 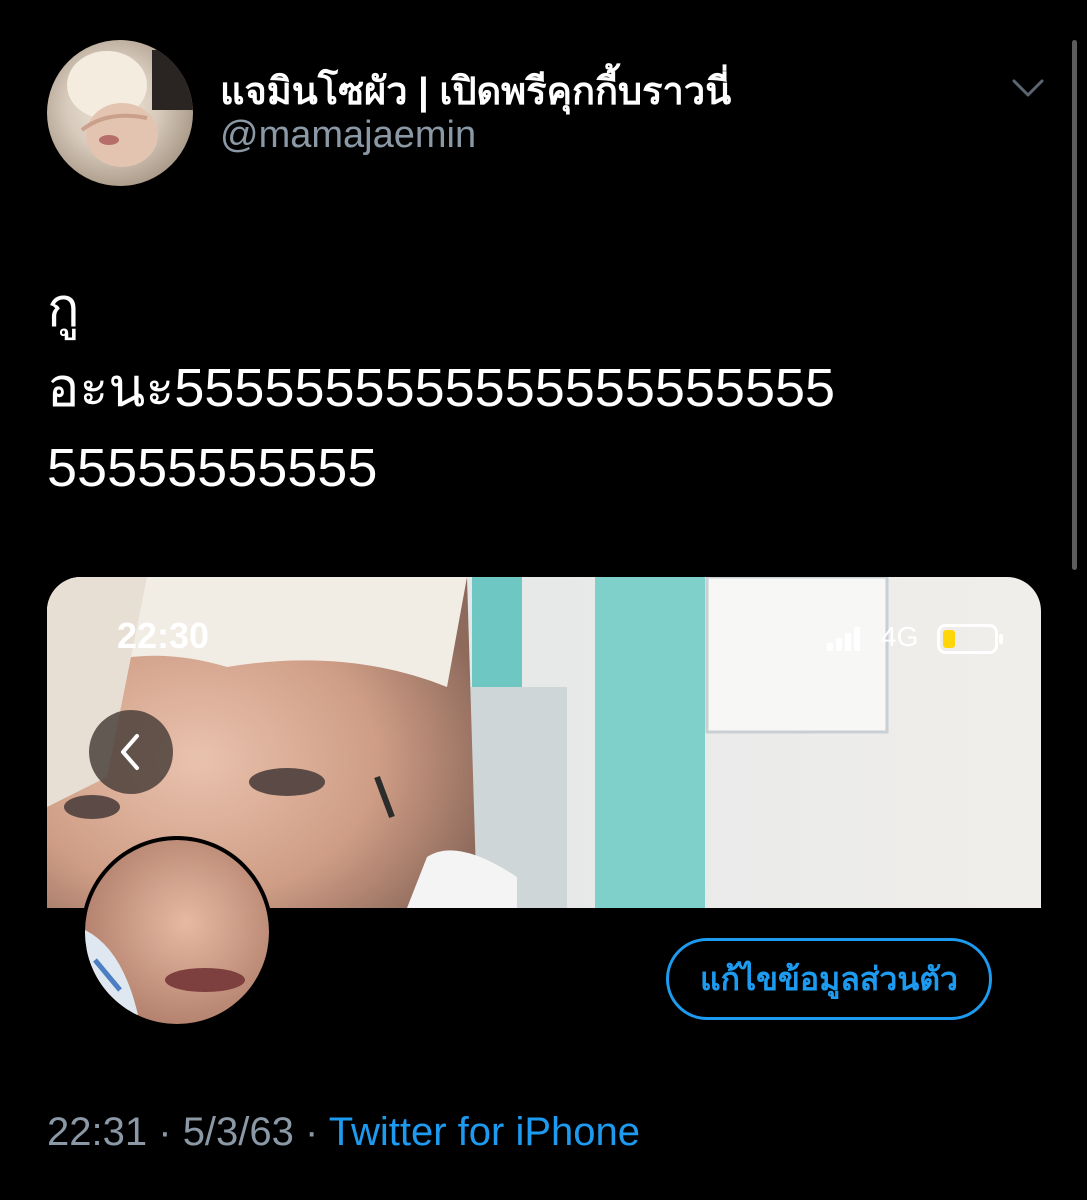 I want to click on tweet-source-link: Twitter for iPhone, so click(x=484, y=1132).